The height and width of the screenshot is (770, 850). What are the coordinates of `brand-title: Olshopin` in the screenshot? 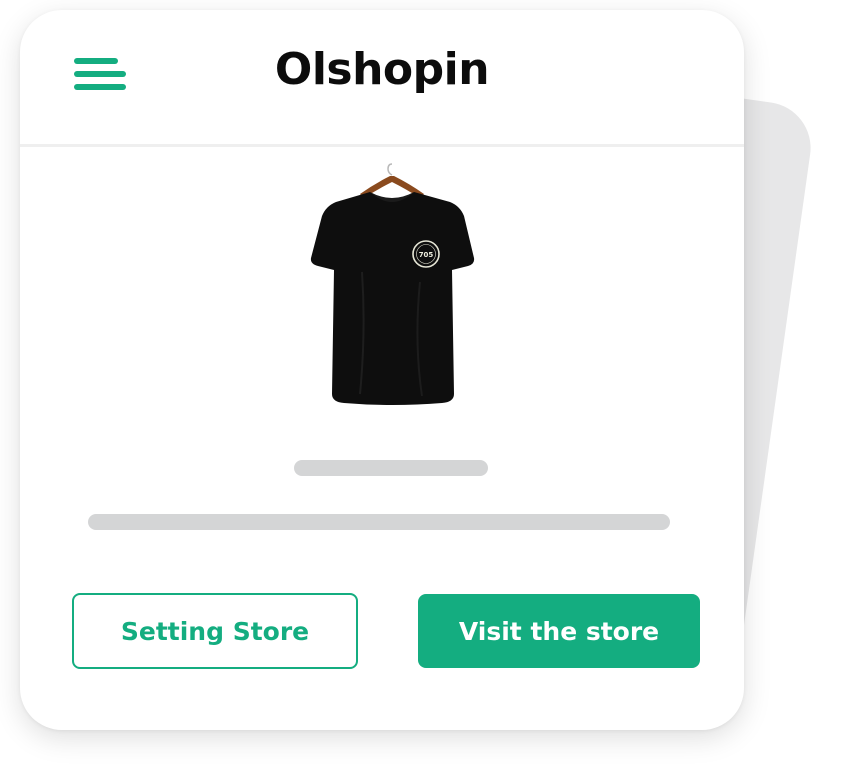 It's located at (382, 69).